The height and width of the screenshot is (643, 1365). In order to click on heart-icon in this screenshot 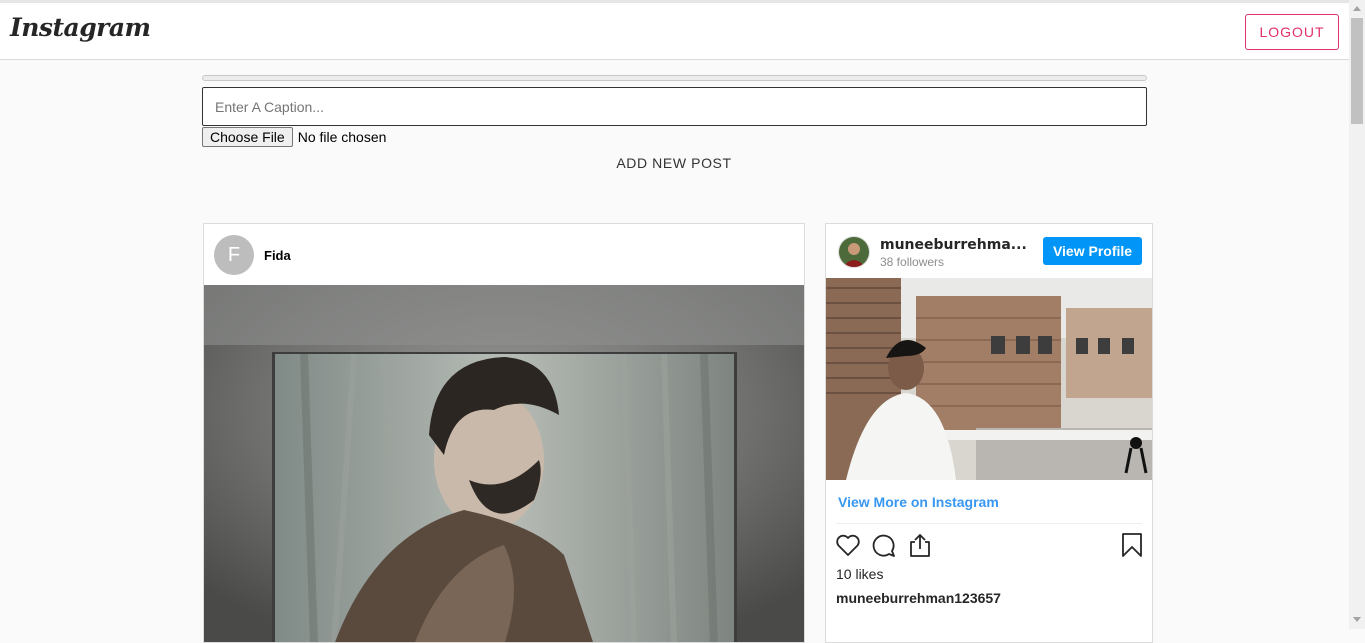, I will do `click(848, 547)`.